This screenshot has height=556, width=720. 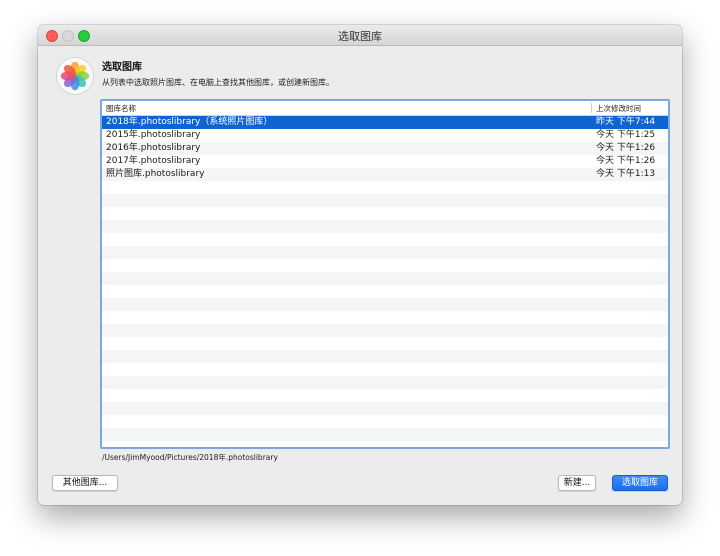 What do you see at coordinates (385, 108) in the screenshot?
I see `list-header: 图库名称 上次修改时间` at bounding box center [385, 108].